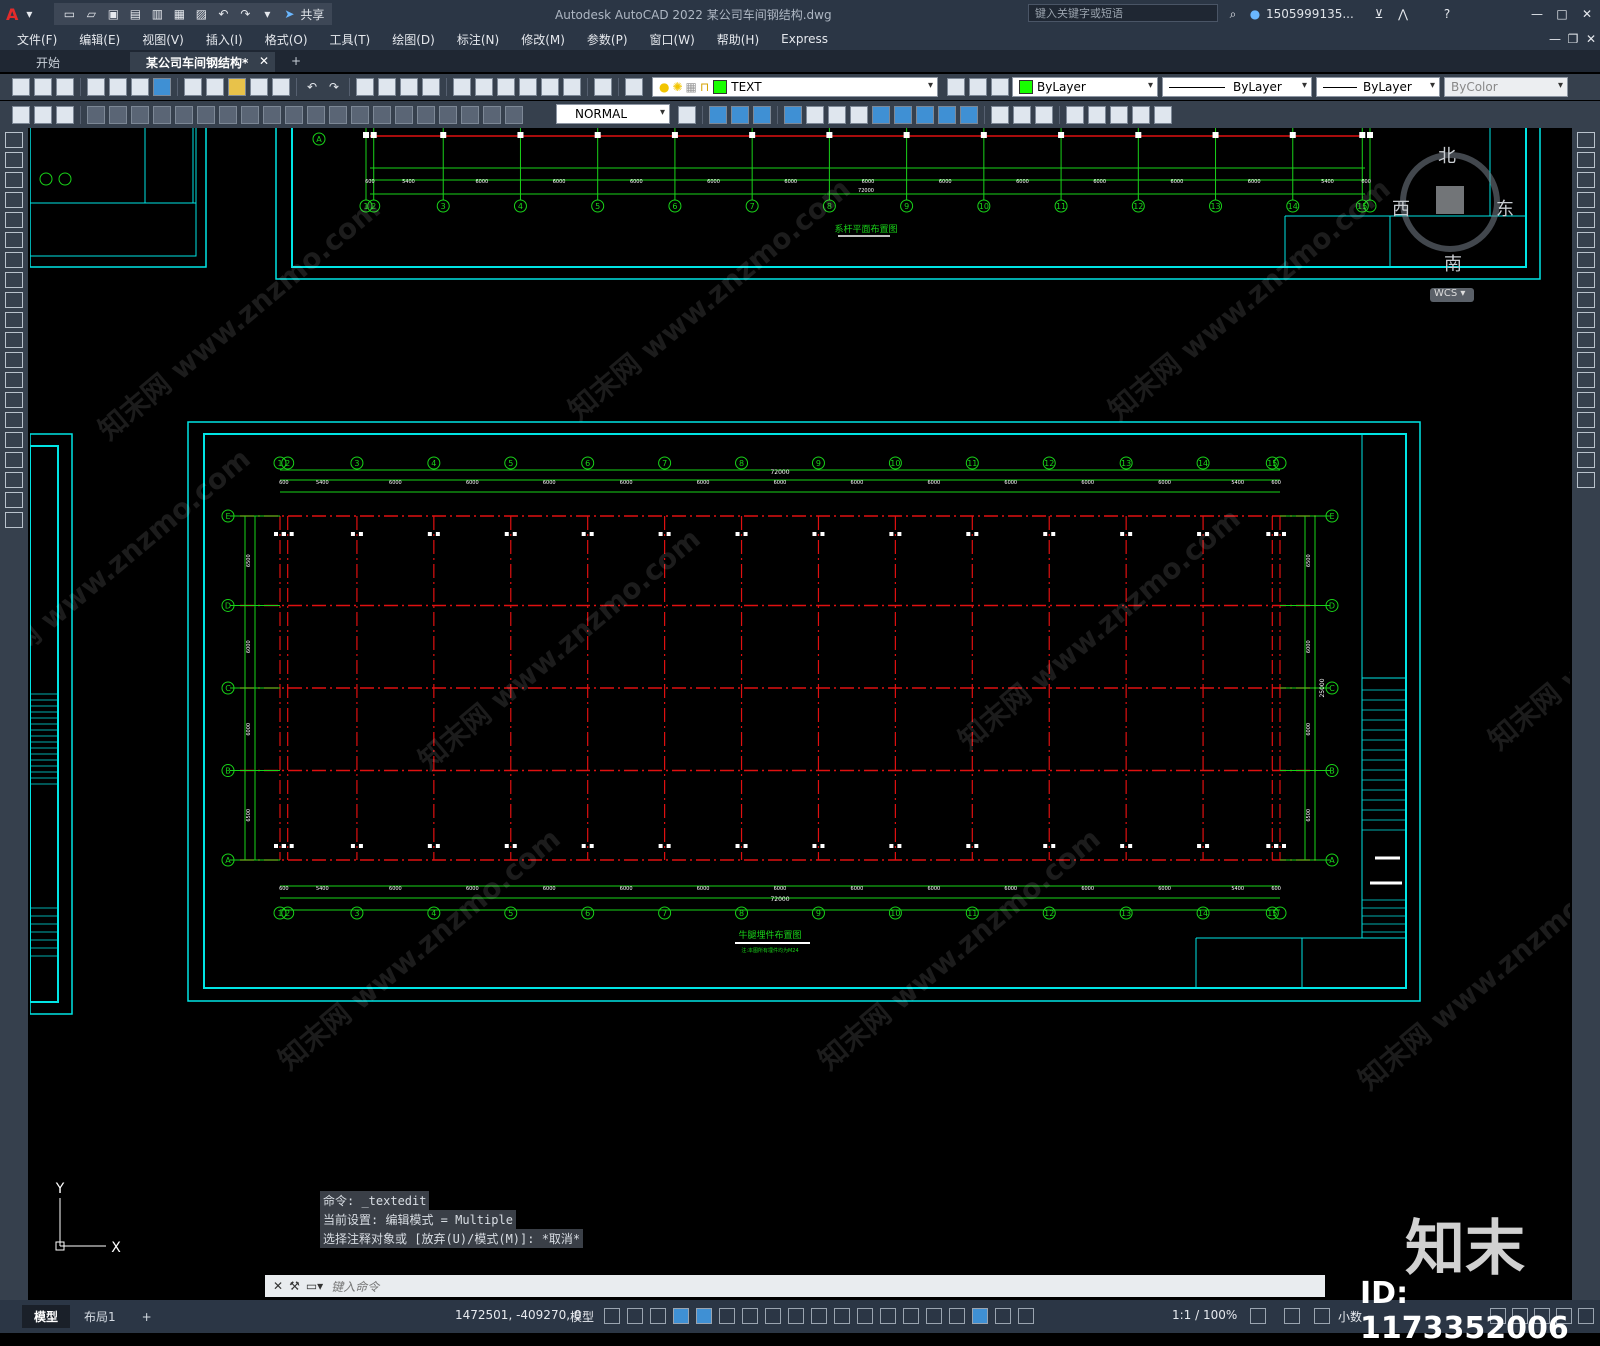 The image size is (1600, 1346). I want to click on open-file-icon: ▱, so click(91, 14).